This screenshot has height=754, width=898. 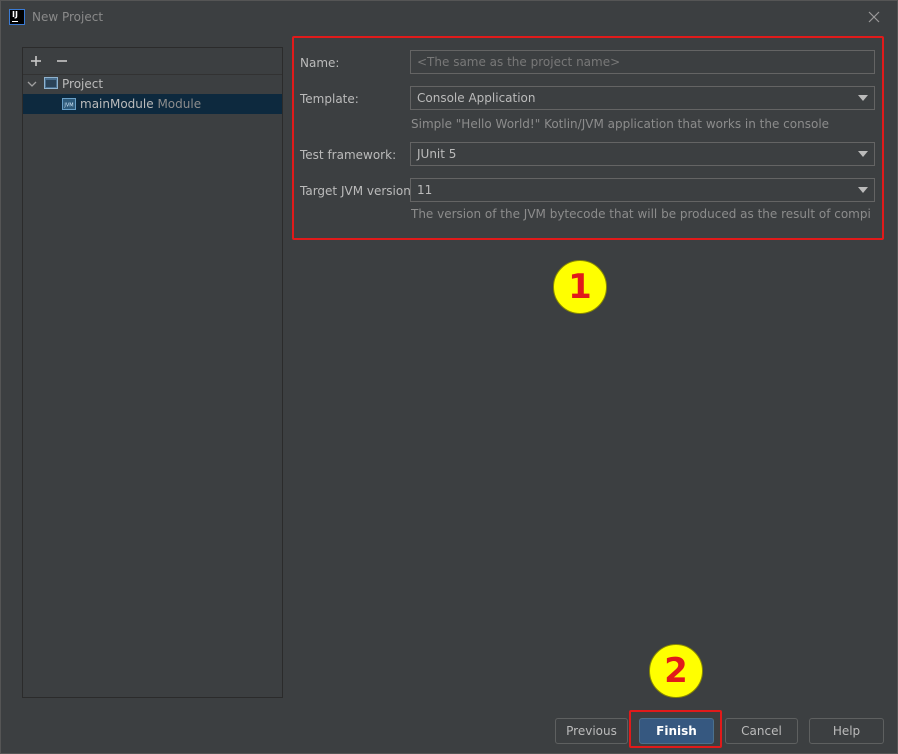 What do you see at coordinates (425, 190) in the screenshot?
I see `target-jvm-value: 11` at bounding box center [425, 190].